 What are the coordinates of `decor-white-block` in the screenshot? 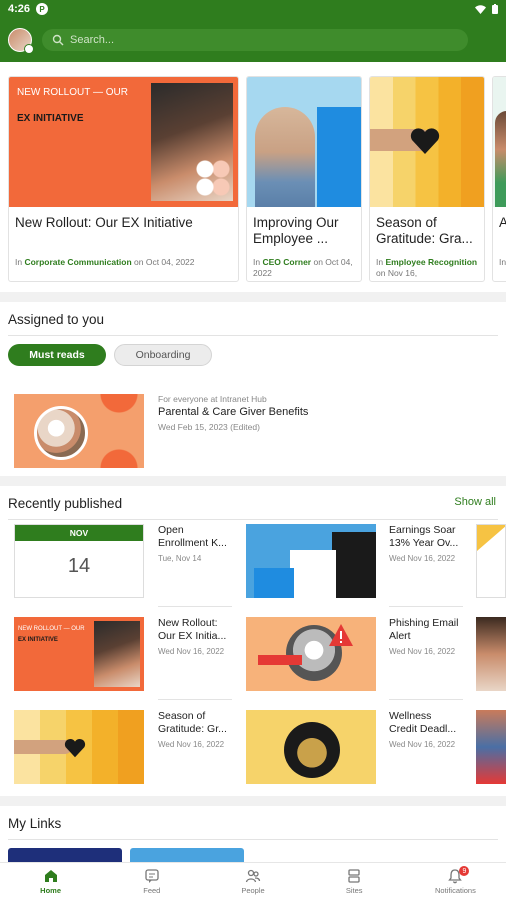 It's located at (313, 574).